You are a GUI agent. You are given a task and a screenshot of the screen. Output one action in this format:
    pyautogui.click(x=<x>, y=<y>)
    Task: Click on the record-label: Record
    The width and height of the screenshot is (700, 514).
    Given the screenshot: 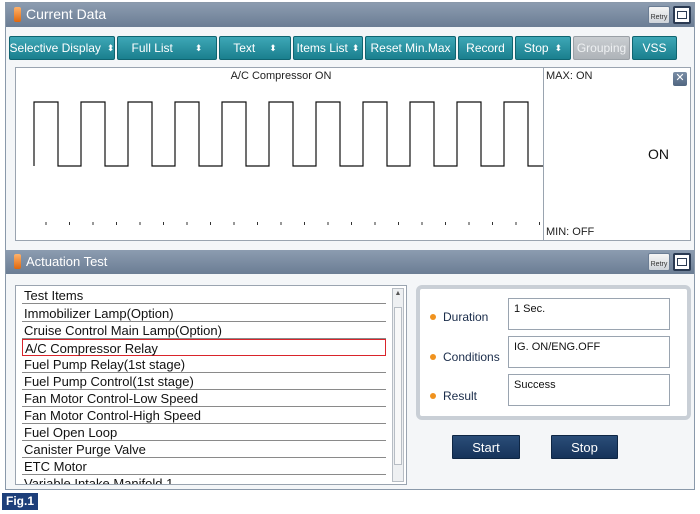 What is the action you would take?
    pyautogui.click(x=485, y=48)
    